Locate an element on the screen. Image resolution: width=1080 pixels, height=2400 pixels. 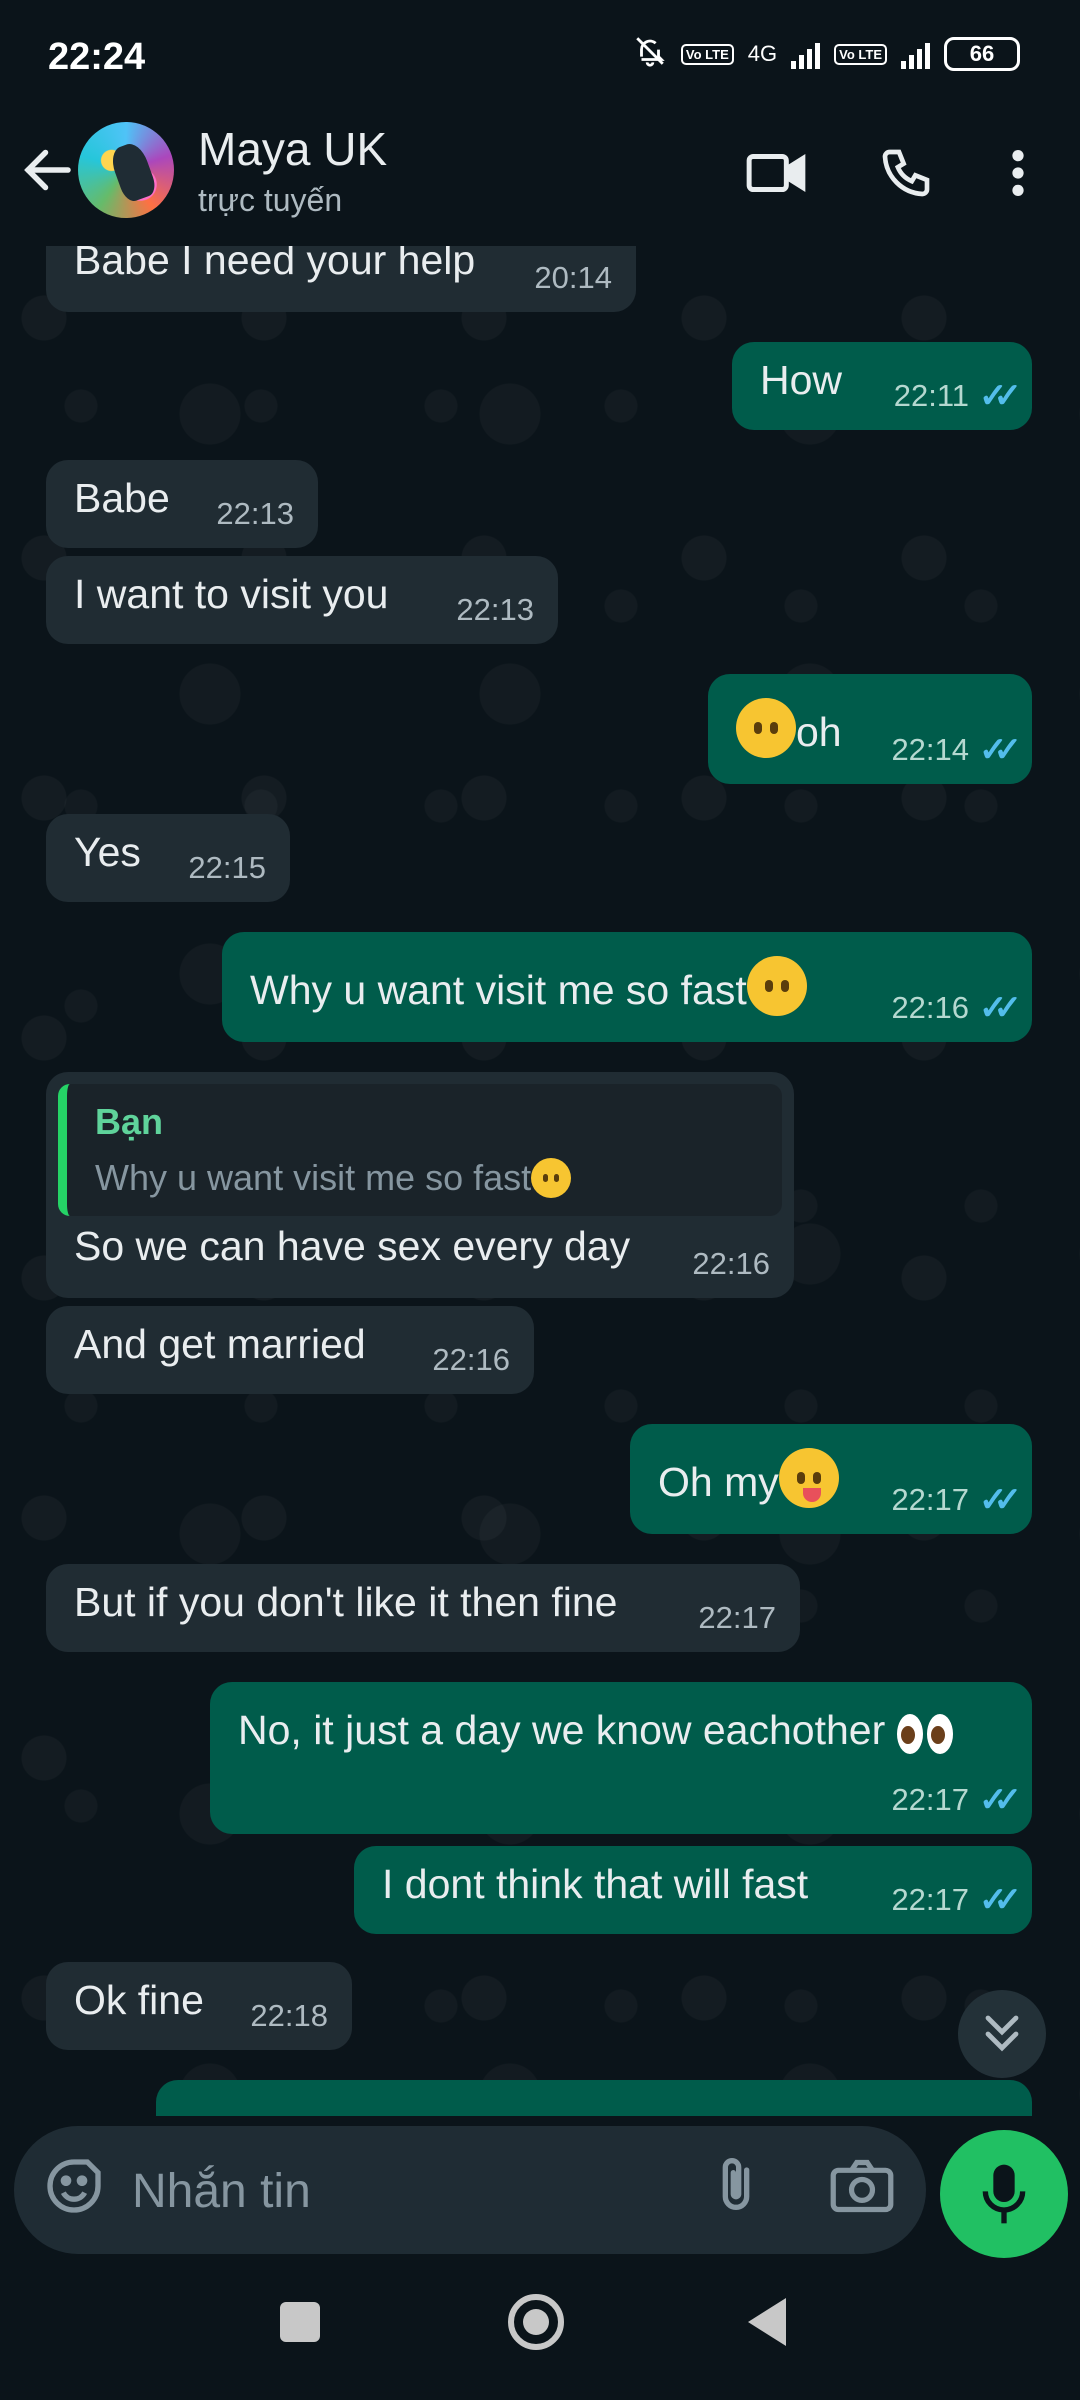
message-incoming: I want to visit you 22:13 is located at coordinates (302, 600).